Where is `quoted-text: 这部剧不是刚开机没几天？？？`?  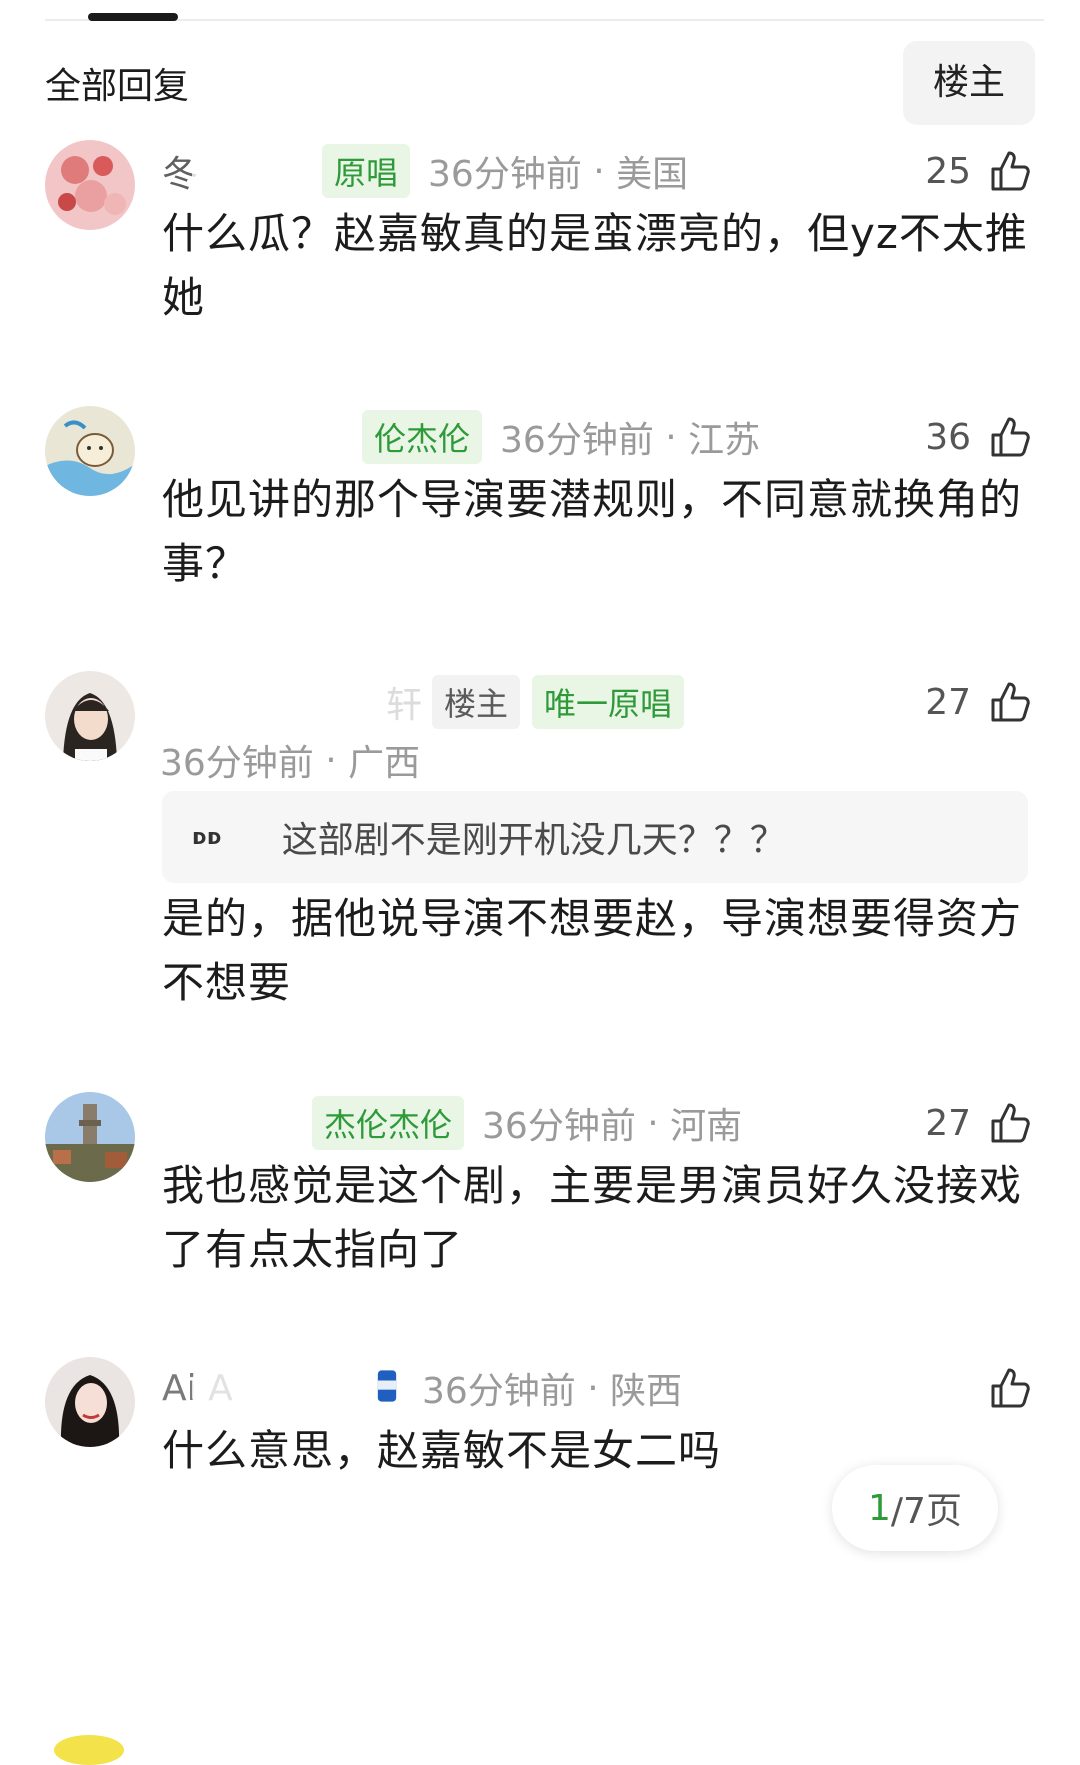 quoted-text: 这部剧不是刚开机没几天？？？ is located at coordinates (533, 840).